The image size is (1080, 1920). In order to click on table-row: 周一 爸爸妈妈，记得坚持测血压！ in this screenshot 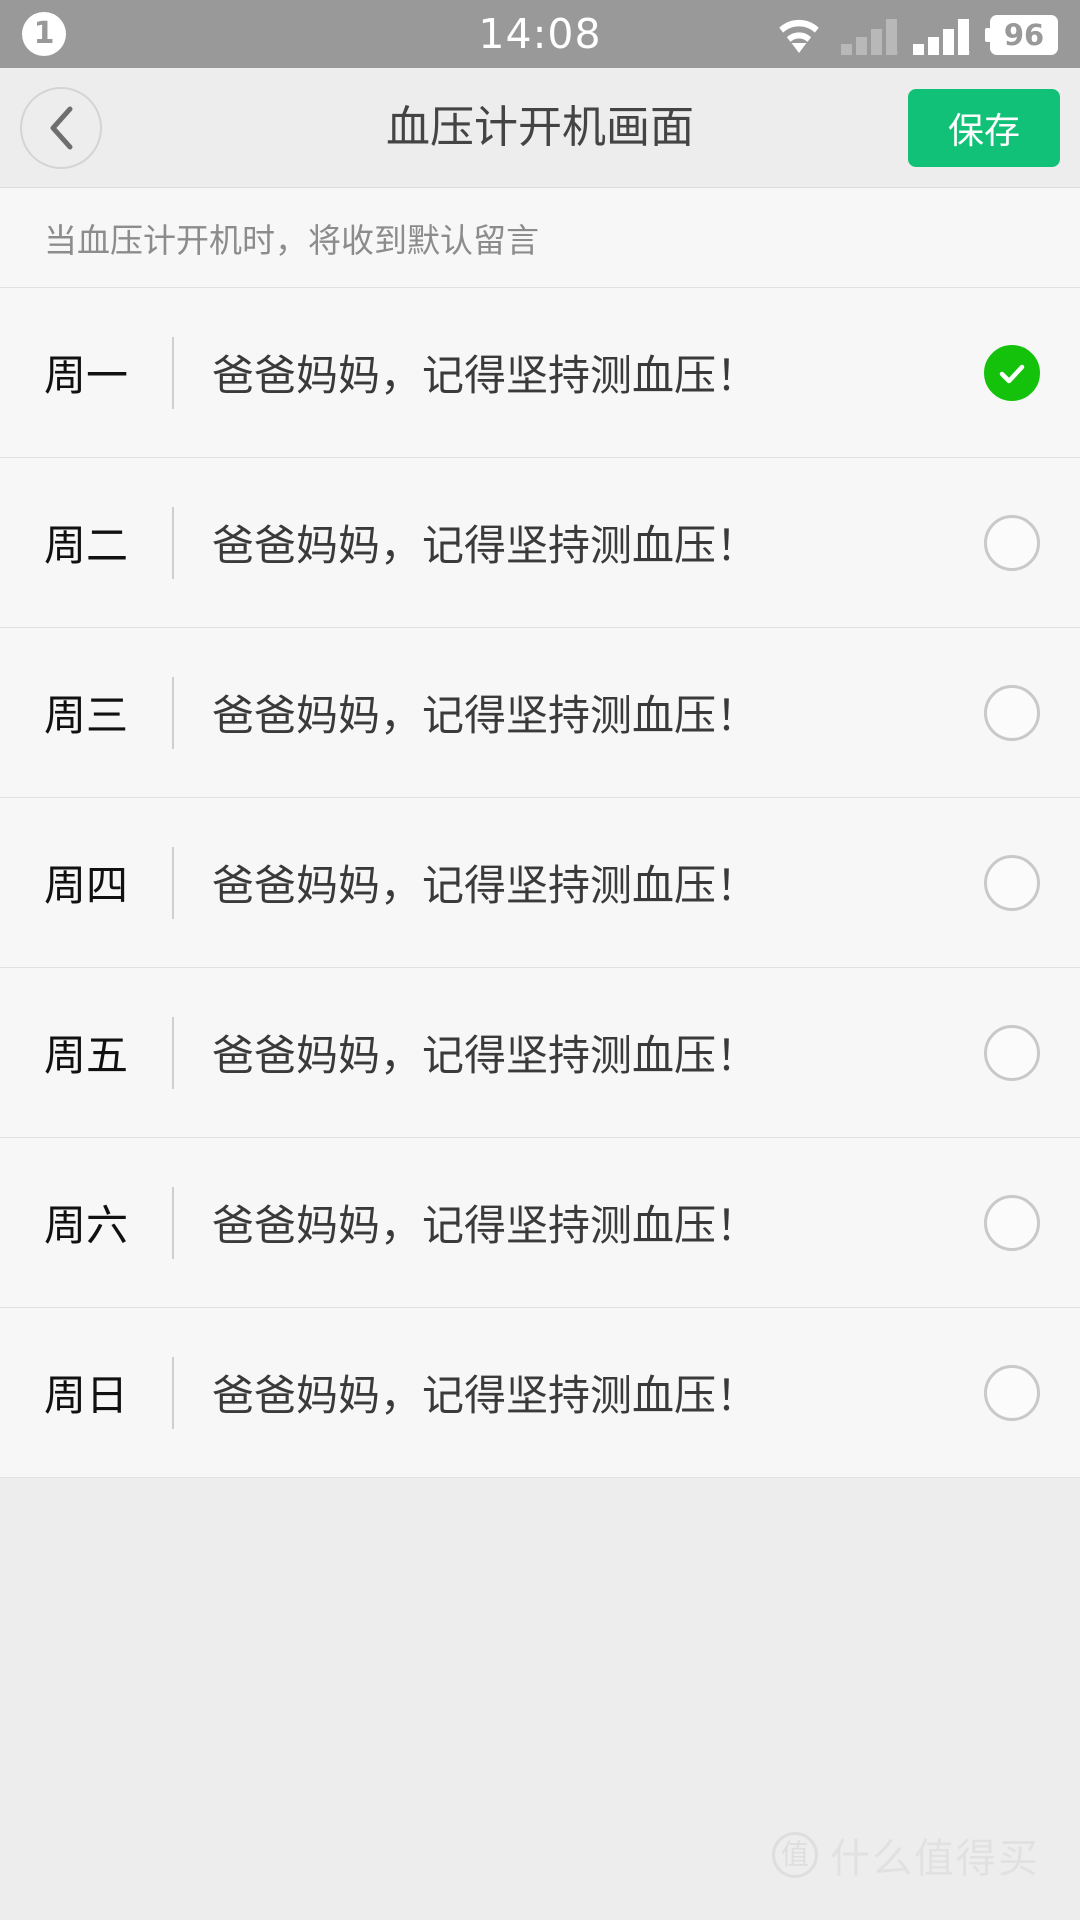, I will do `click(540, 373)`.